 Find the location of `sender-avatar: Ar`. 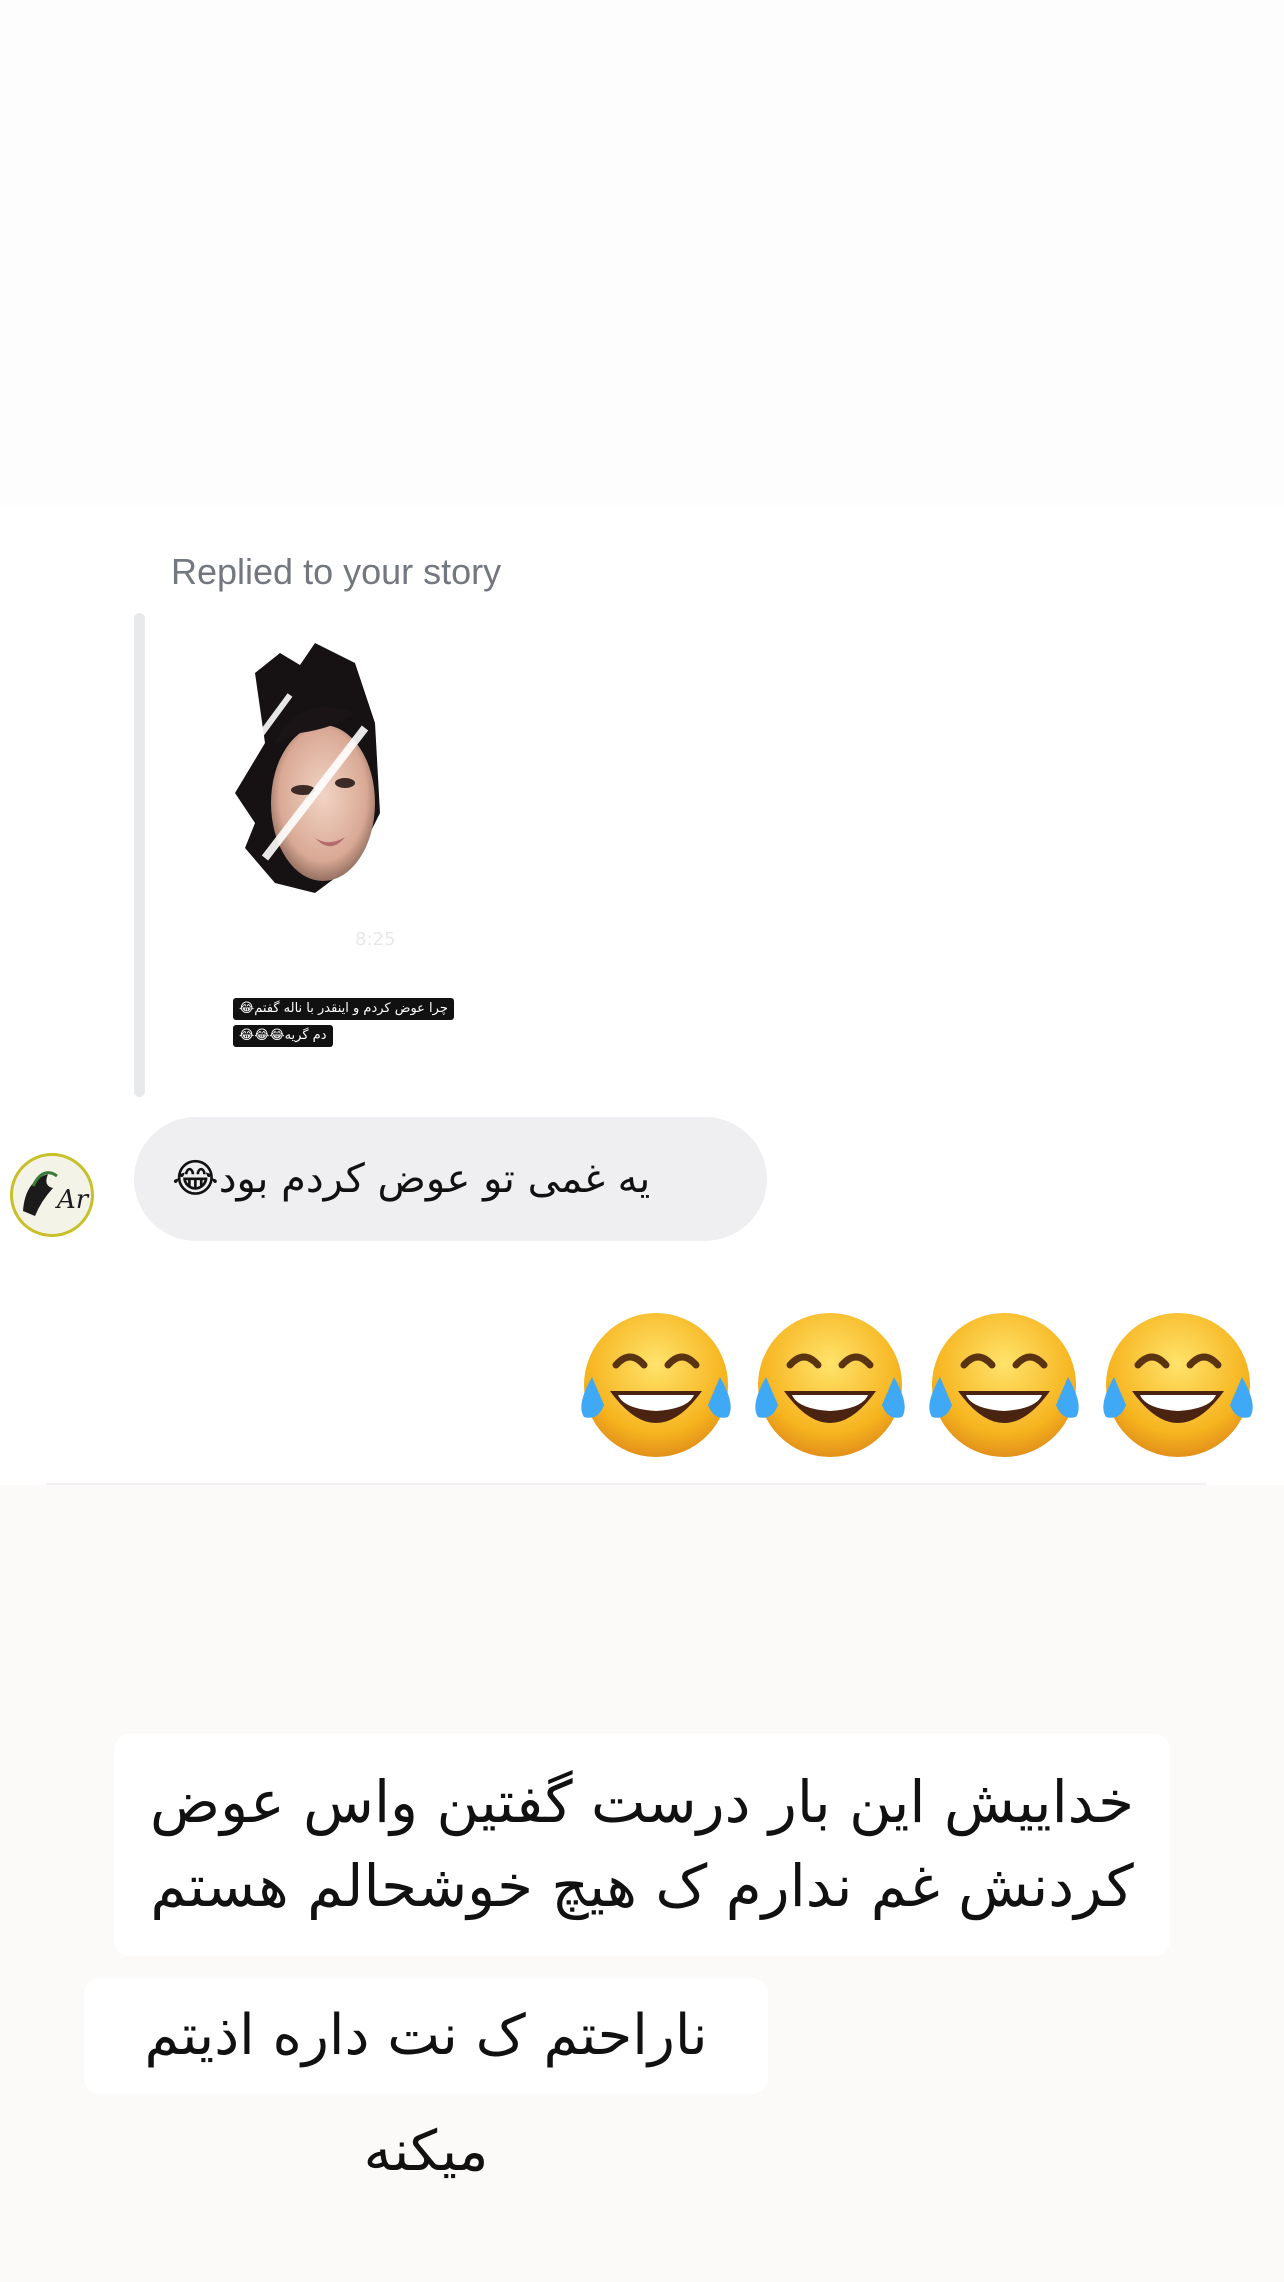

sender-avatar: Ar is located at coordinates (52, 1195).